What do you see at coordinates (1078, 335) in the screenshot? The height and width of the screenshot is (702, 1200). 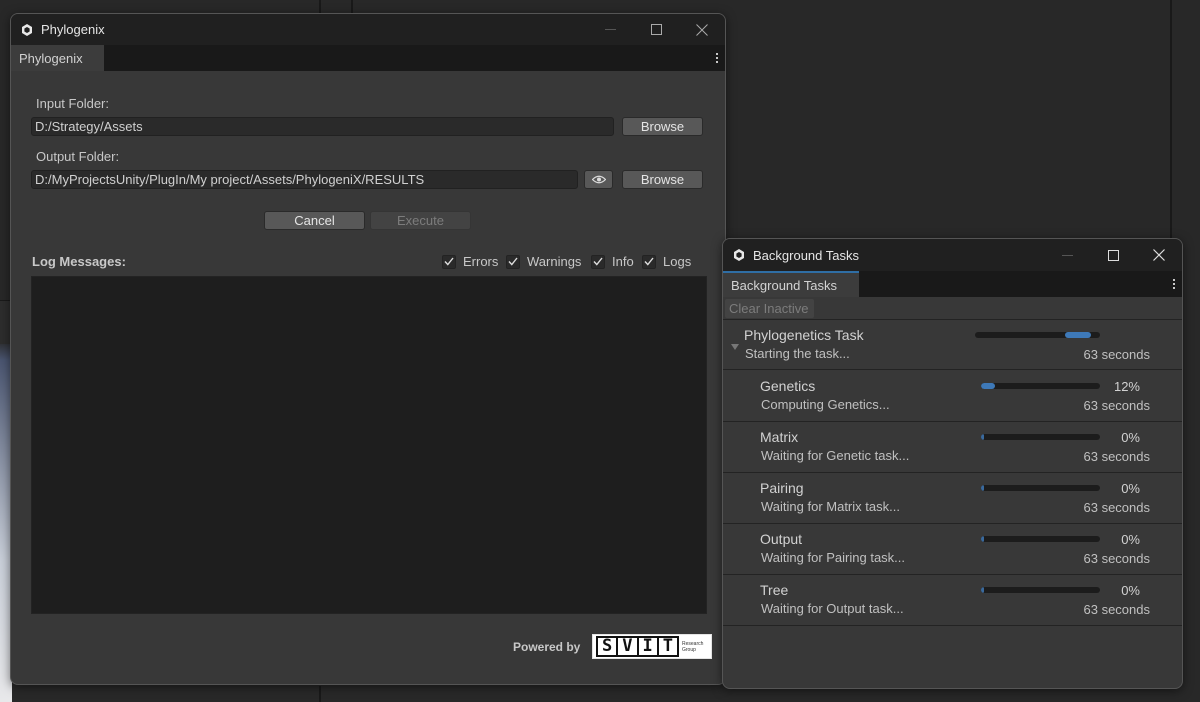 I see `task-progress-indeterminate` at bounding box center [1078, 335].